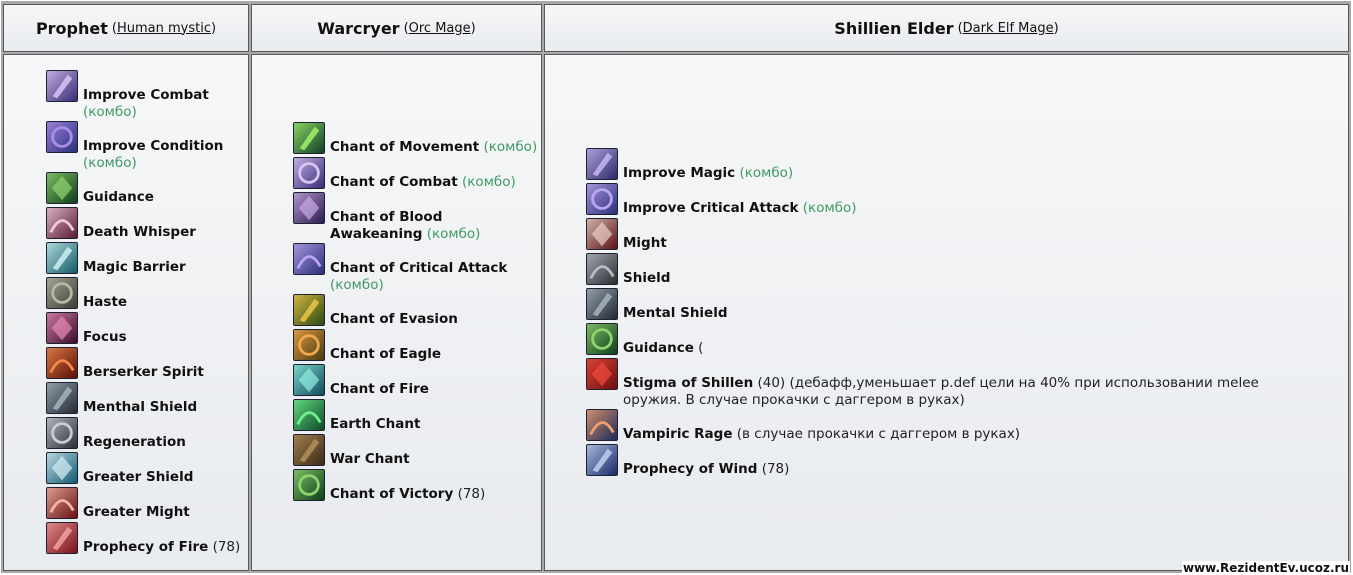 This screenshot has width=1353, height=575. I want to click on might-icon, so click(602, 234).